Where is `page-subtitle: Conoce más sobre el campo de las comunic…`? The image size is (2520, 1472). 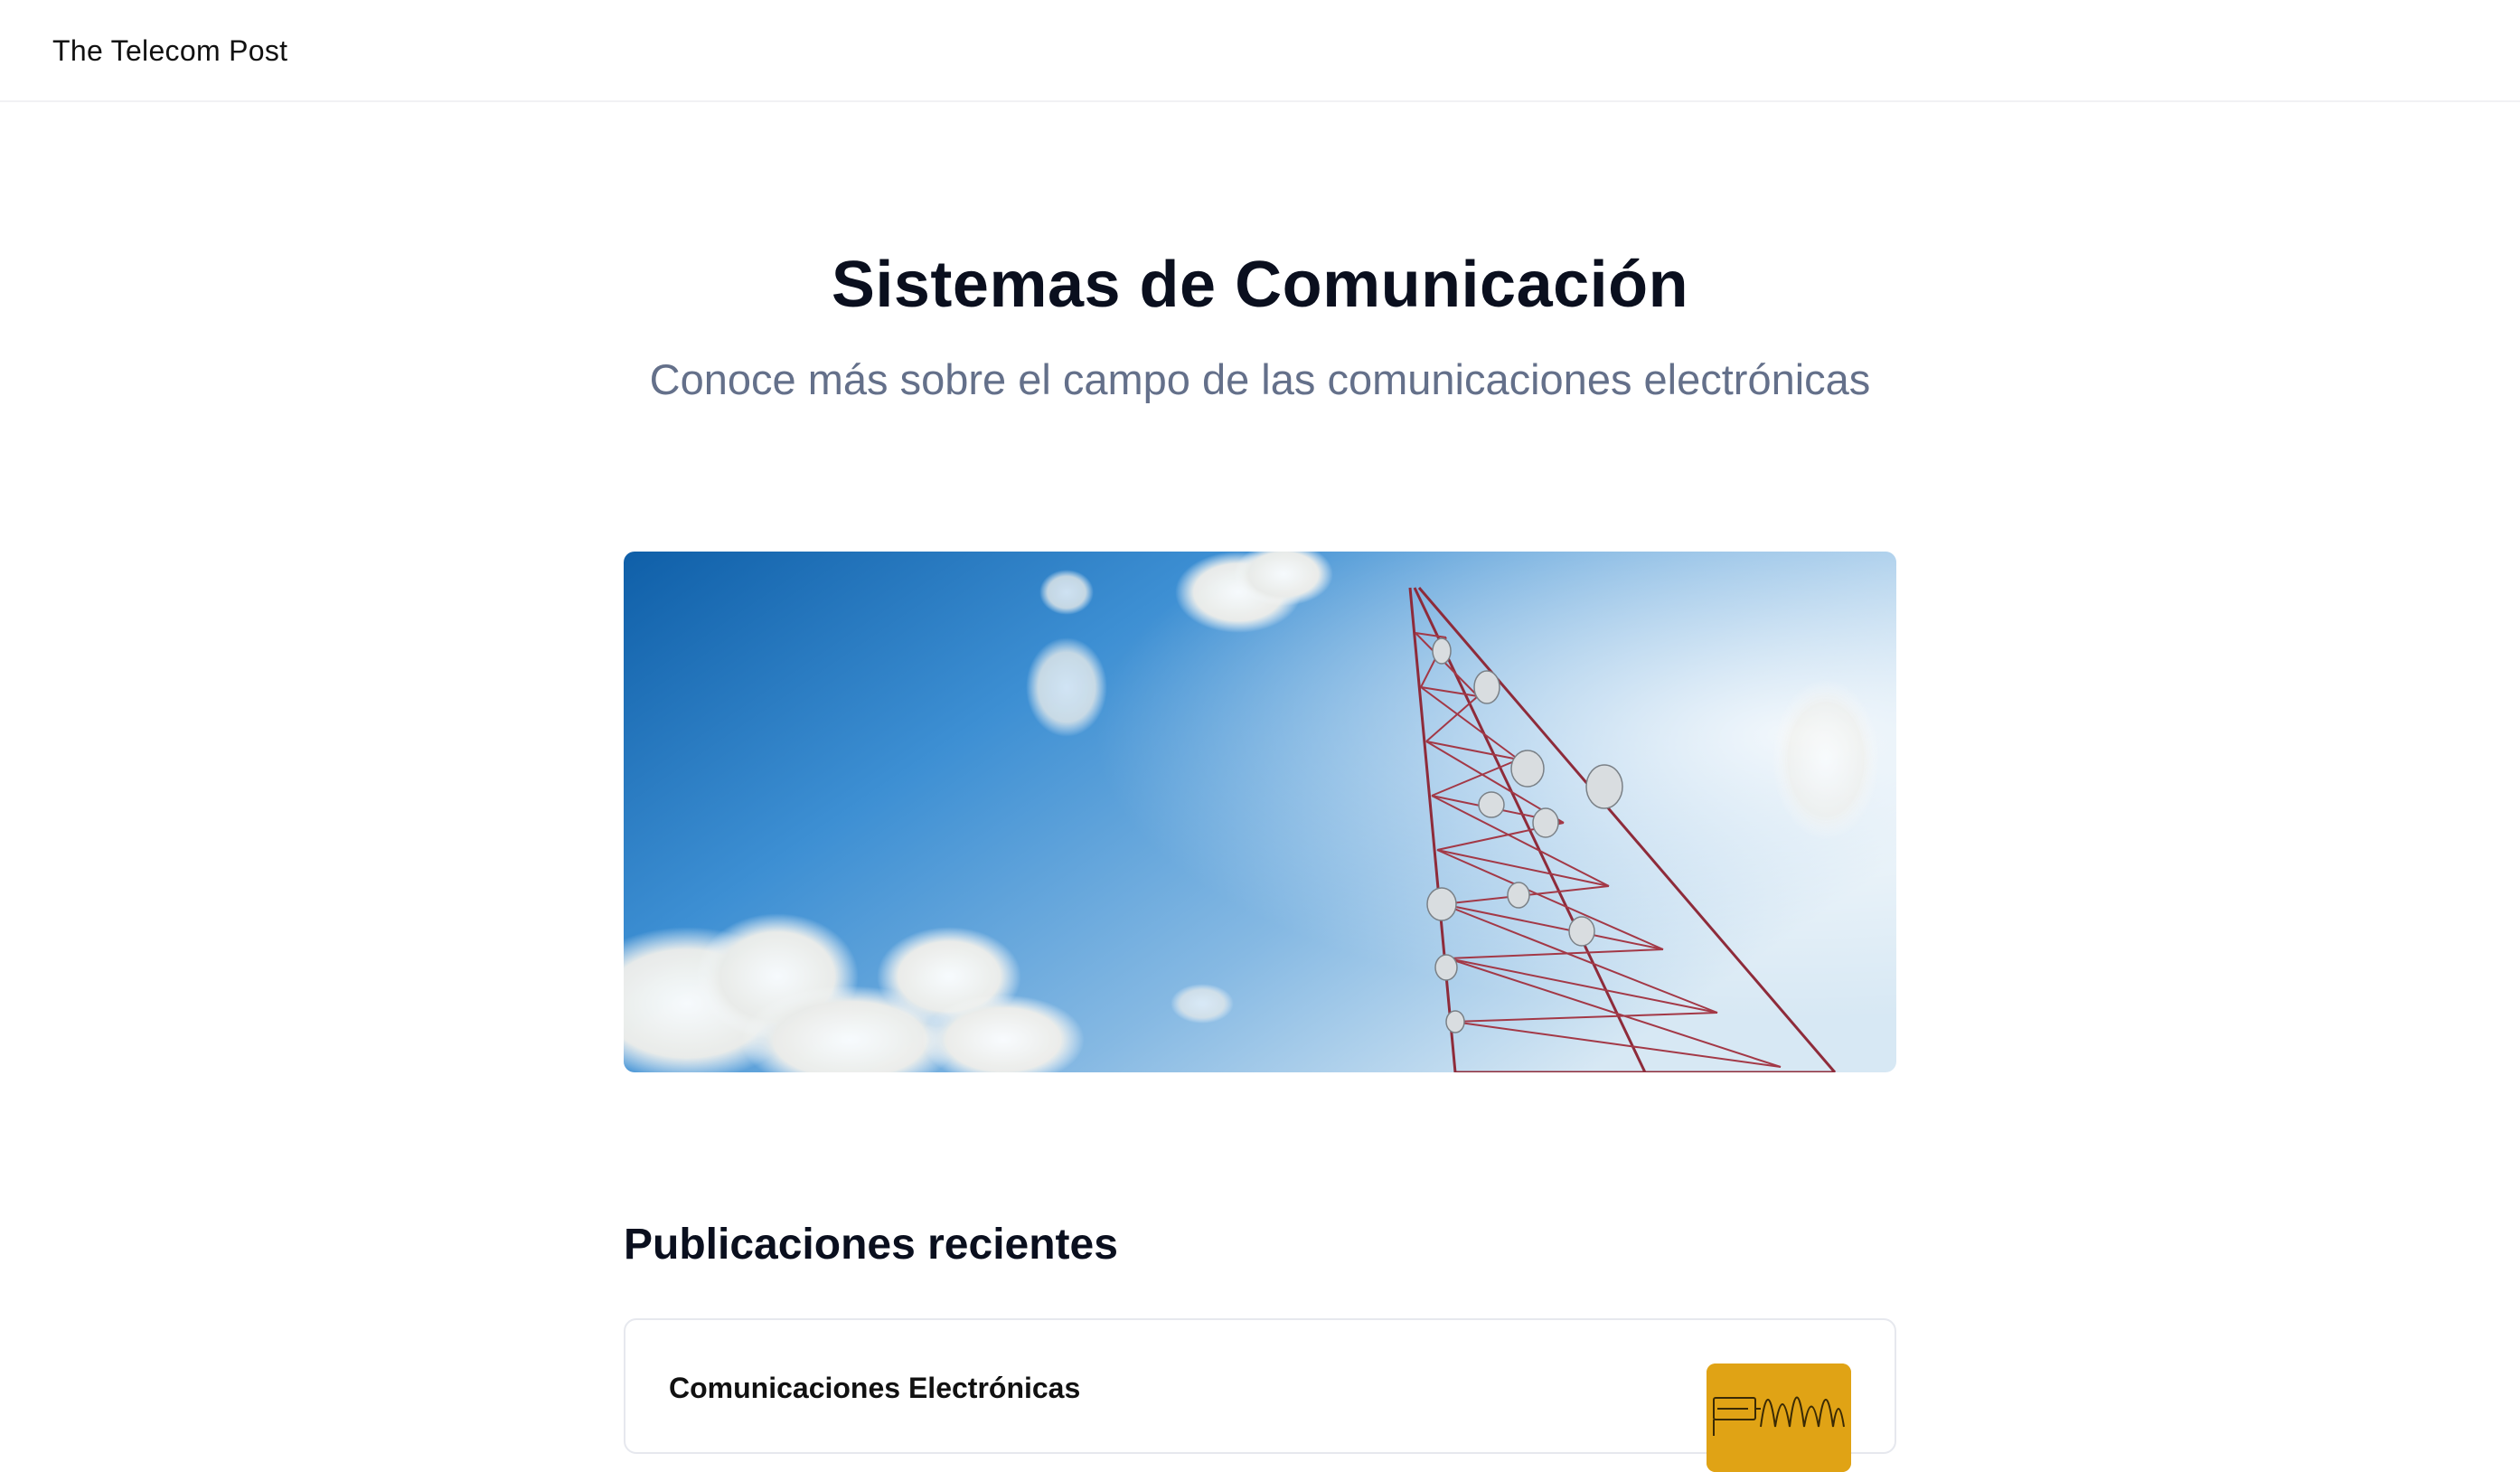
page-subtitle: Conoce más sobre el campo de las comunic… is located at coordinates (1260, 379).